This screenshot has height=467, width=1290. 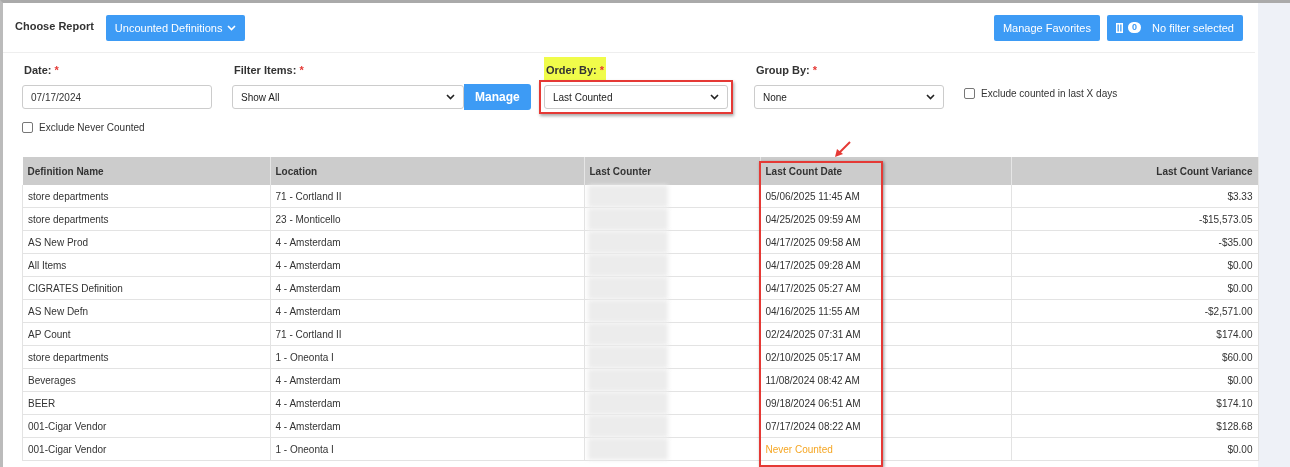 What do you see at coordinates (269, 70) in the screenshot?
I see `filter-items-label: Filter Items: *` at bounding box center [269, 70].